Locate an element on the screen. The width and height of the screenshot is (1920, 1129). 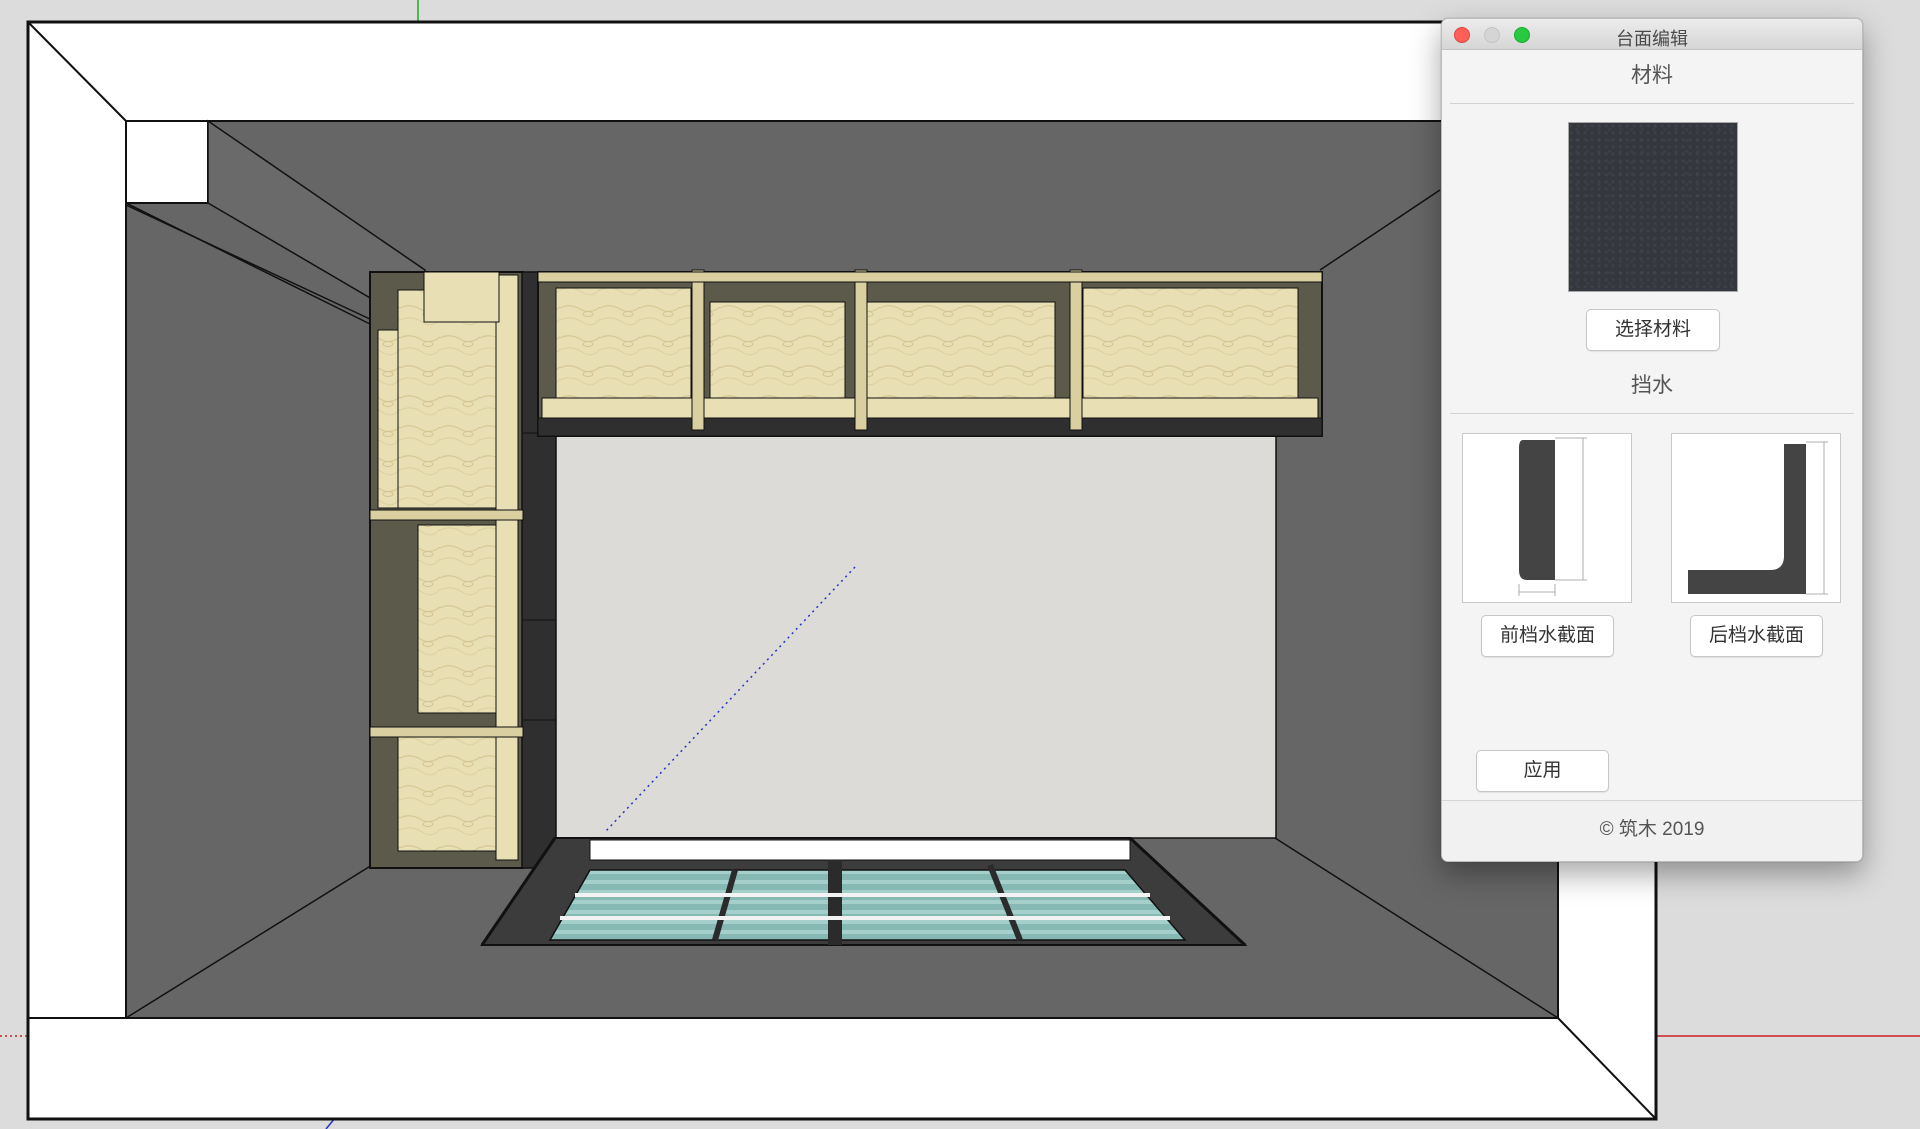
material-swatch is located at coordinates (1653, 207).